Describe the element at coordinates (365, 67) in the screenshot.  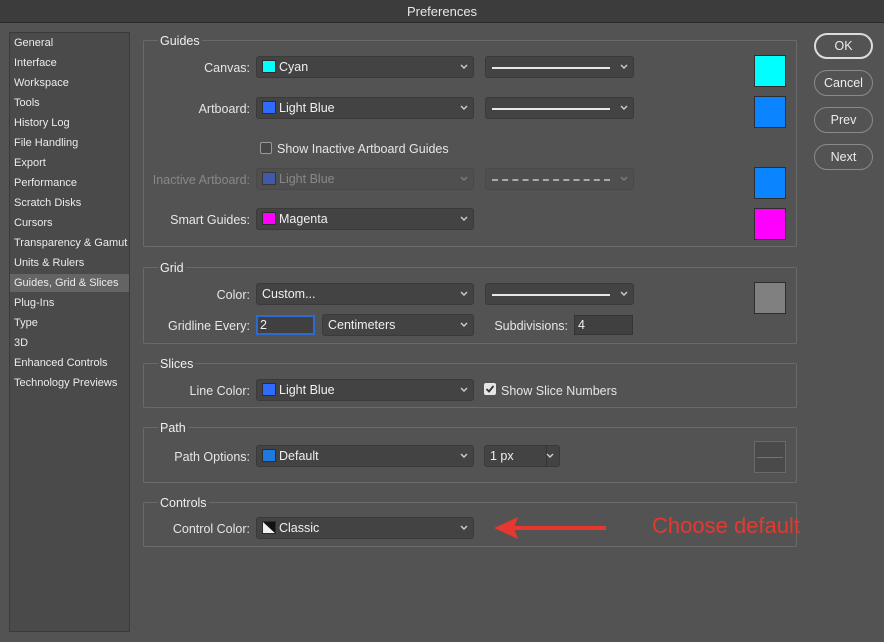
I see `canvas-color-dropdown: Cyan` at that location.